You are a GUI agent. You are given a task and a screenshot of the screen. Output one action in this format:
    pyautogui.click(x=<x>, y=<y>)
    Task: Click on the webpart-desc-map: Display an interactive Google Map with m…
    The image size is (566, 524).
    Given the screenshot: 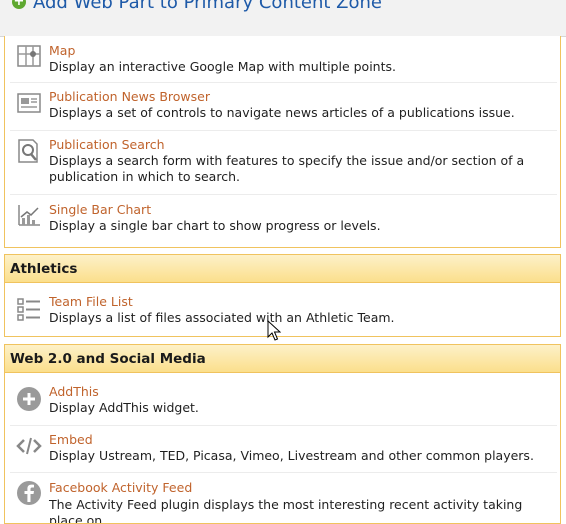 What is the action you would take?
    pyautogui.click(x=222, y=66)
    